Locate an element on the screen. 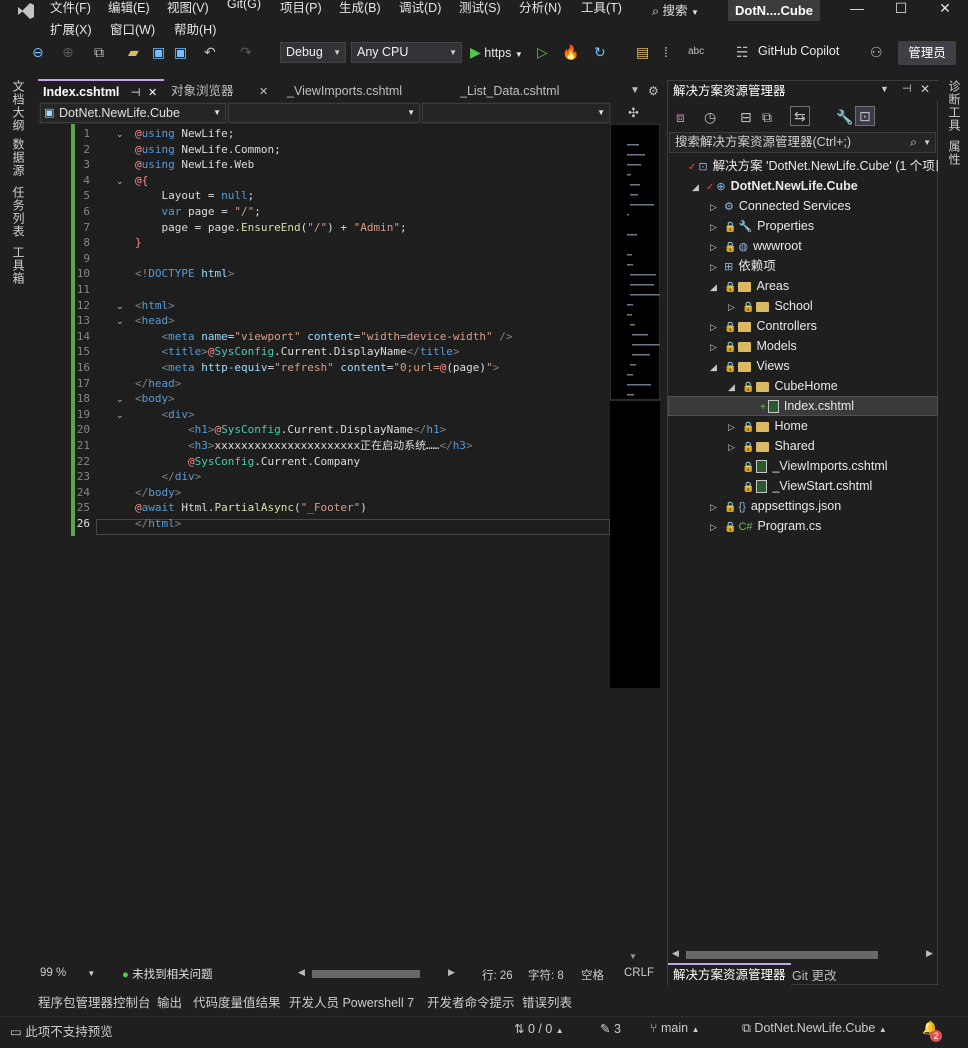  pending-edits-indicator: ✎ 3 is located at coordinates (610, 1028).